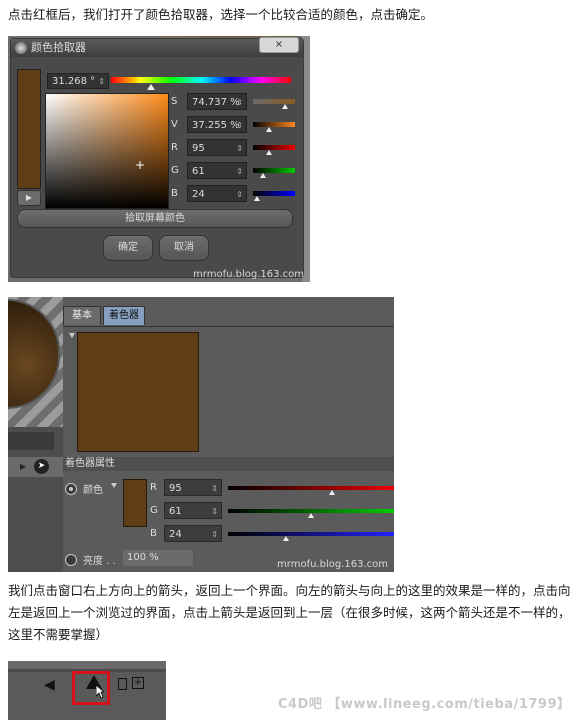  Describe the element at coordinates (155, 218) in the screenshot. I see `pick-screen-color-button: 拾取屏幕颜色` at that location.